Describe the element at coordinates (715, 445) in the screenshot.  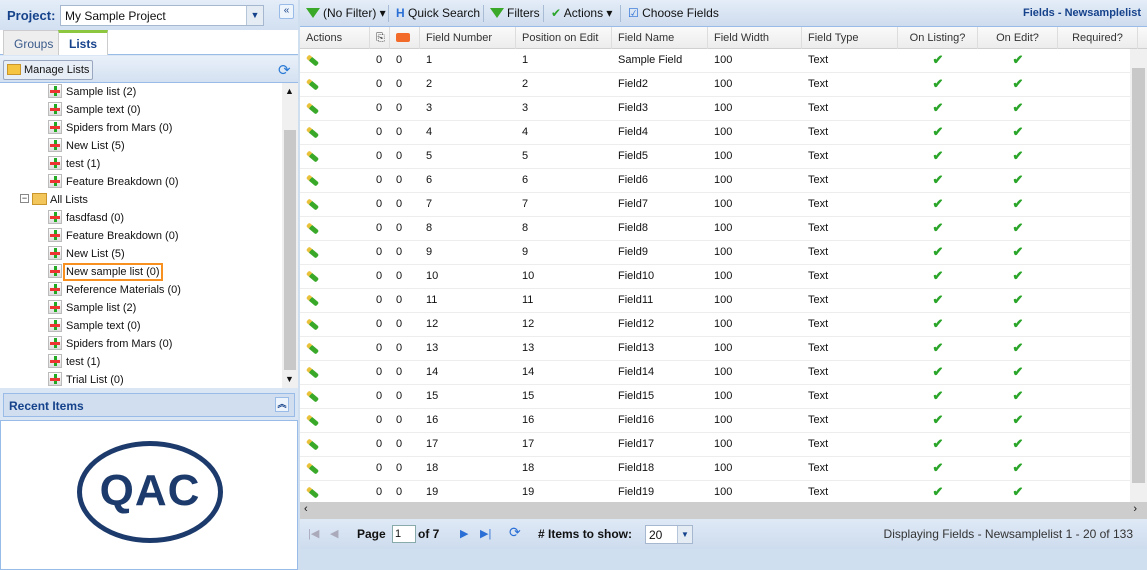
I see `table-row: 0 0 17 17 Field17 100 Text ✔ ✔` at that location.